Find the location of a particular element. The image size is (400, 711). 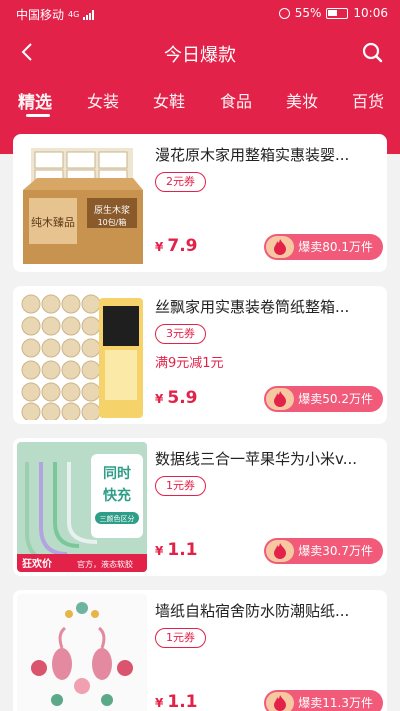

tab-featured: 精选 is located at coordinates (35, 100).